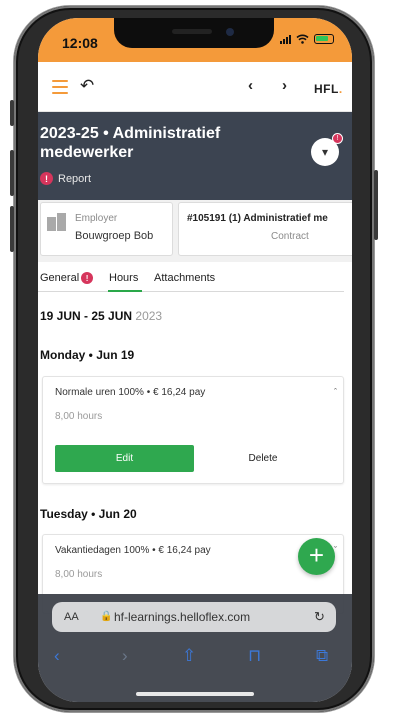 This screenshot has height=720, width=398. What do you see at coordinates (114, 236) in the screenshot?
I see `employer-value: Bouwgroep Bob` at bounding box center [114, 236].